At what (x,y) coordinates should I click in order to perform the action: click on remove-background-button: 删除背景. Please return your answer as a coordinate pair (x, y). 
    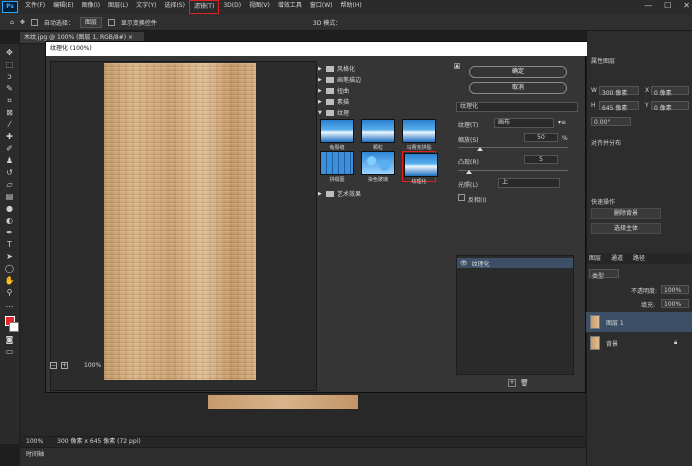
    Looking at the image, I should click on (626, 213).